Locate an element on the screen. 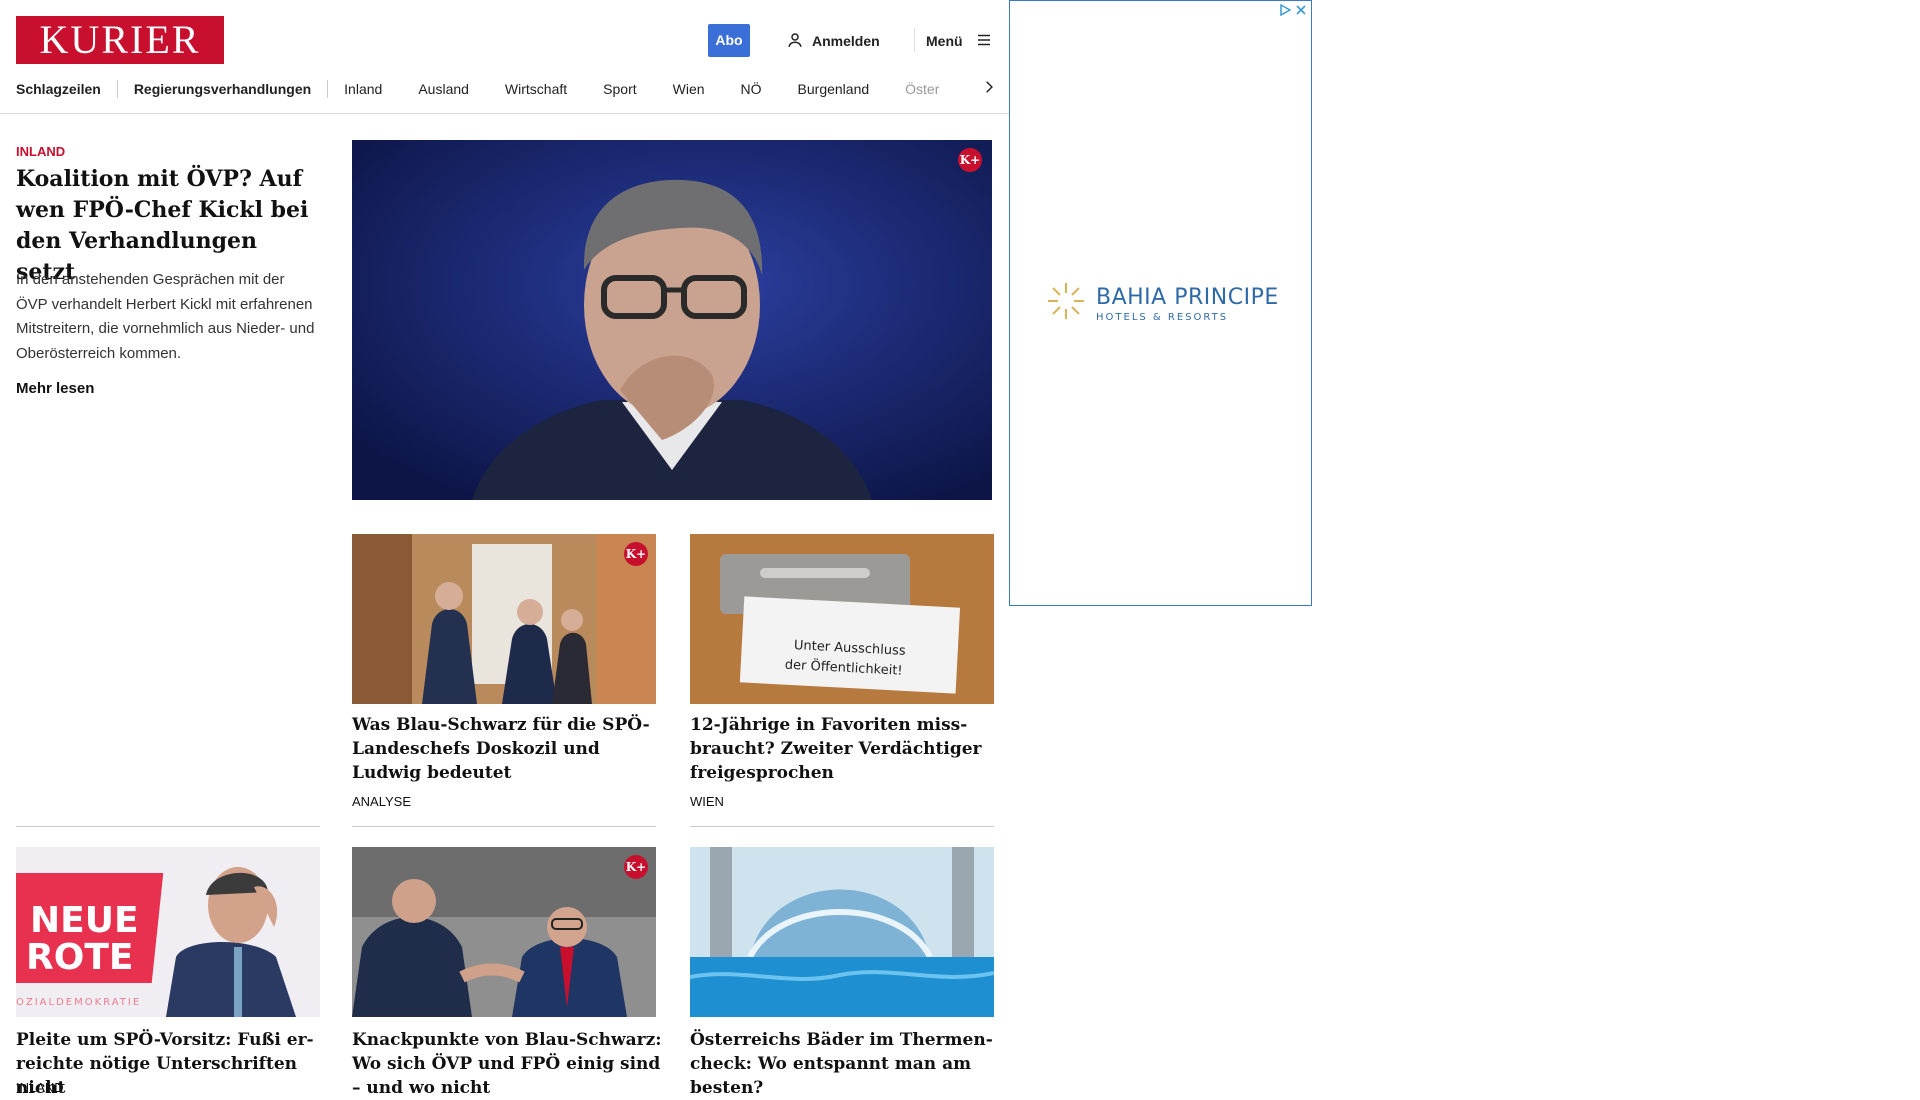 This screenshot has height=1100, width=1920. nav-scroll-right-button is located at coordinates (986, 89).